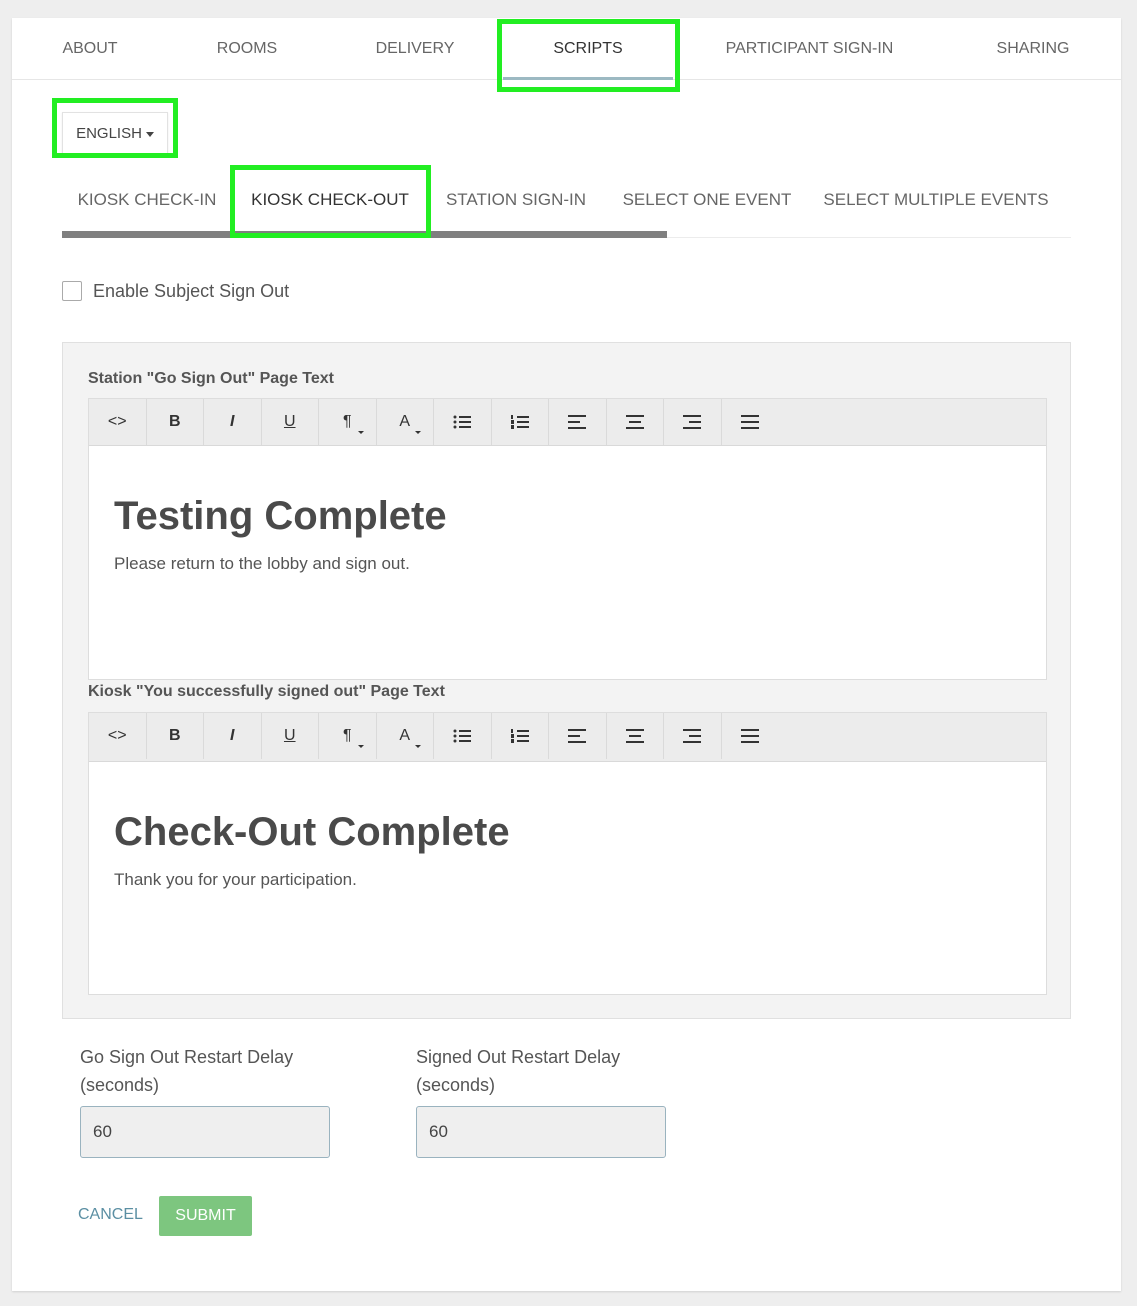 The width and height of the screenshot is (1137, 1306). Describe the element at coordinates (247, 49) in the screenshot. I see `tab-rooms: ROOMS` at that location.